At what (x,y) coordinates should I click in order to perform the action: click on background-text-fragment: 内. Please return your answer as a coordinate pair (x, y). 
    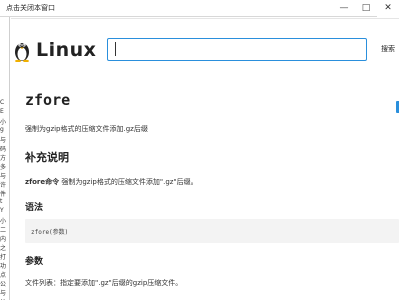
    Looking at the image, I should click on (3, 239).